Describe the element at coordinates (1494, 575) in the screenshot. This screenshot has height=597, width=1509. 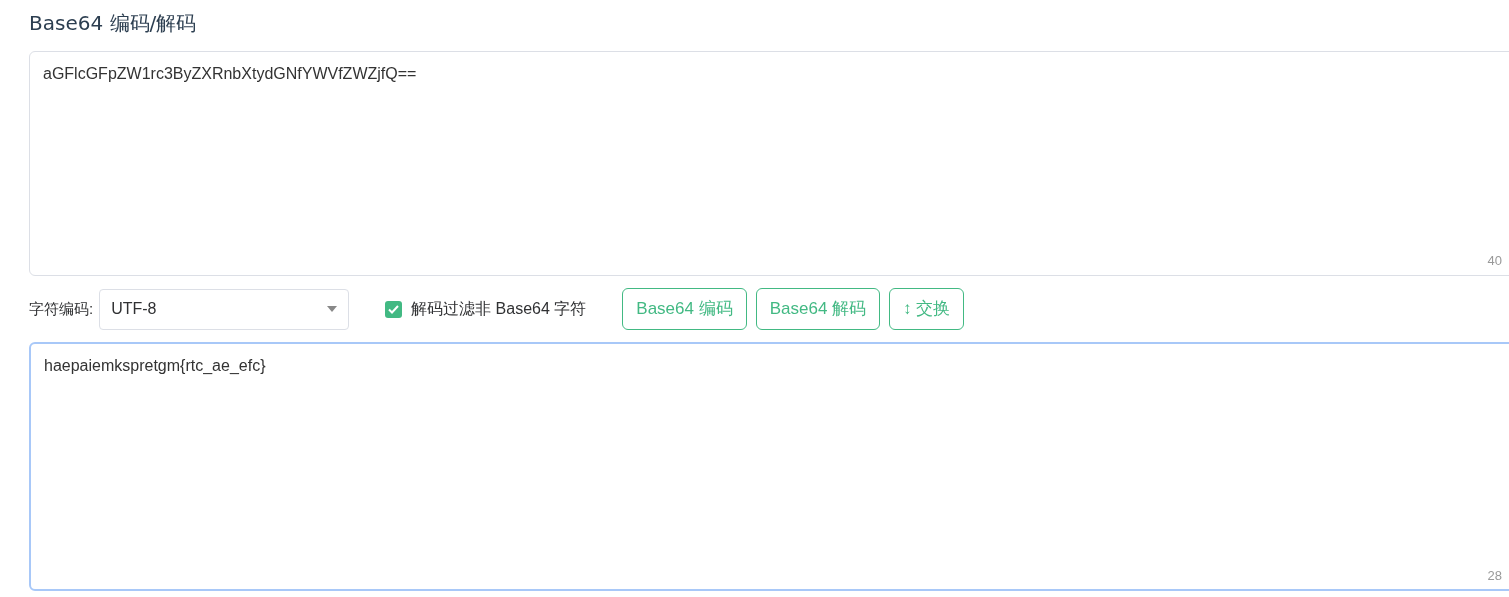
I see `character-count: 28` at that location.